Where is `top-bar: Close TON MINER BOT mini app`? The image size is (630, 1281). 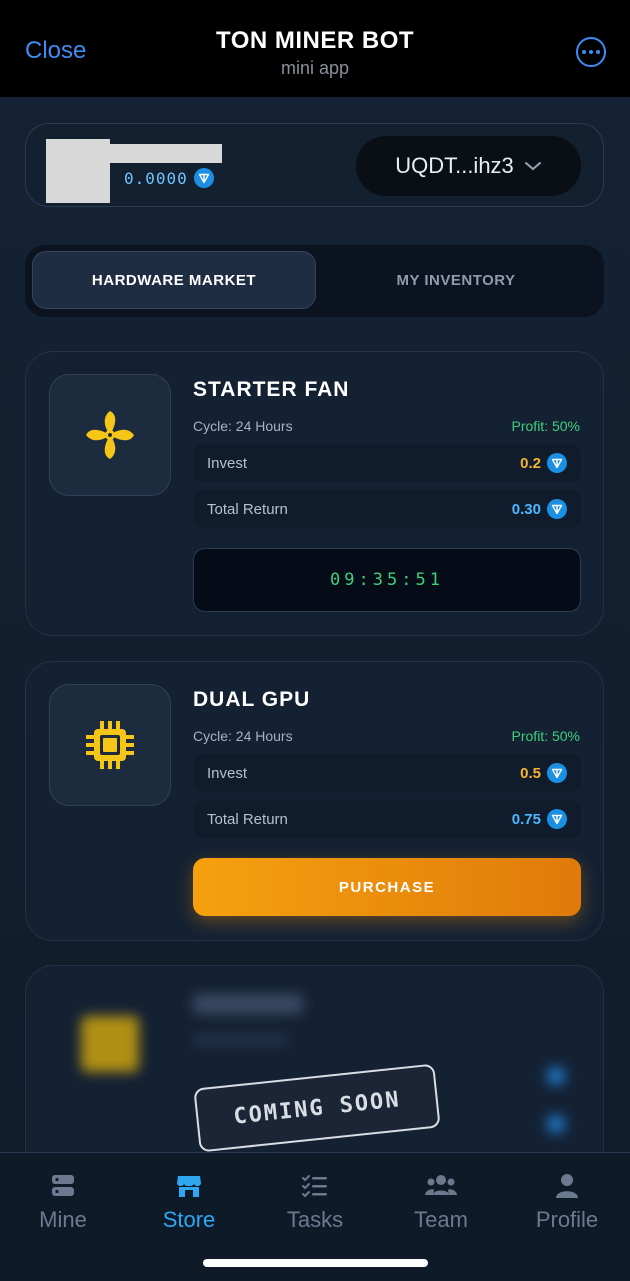
top-bar: Close TON MINER BOT mini app is located at coordinates (315, 48).